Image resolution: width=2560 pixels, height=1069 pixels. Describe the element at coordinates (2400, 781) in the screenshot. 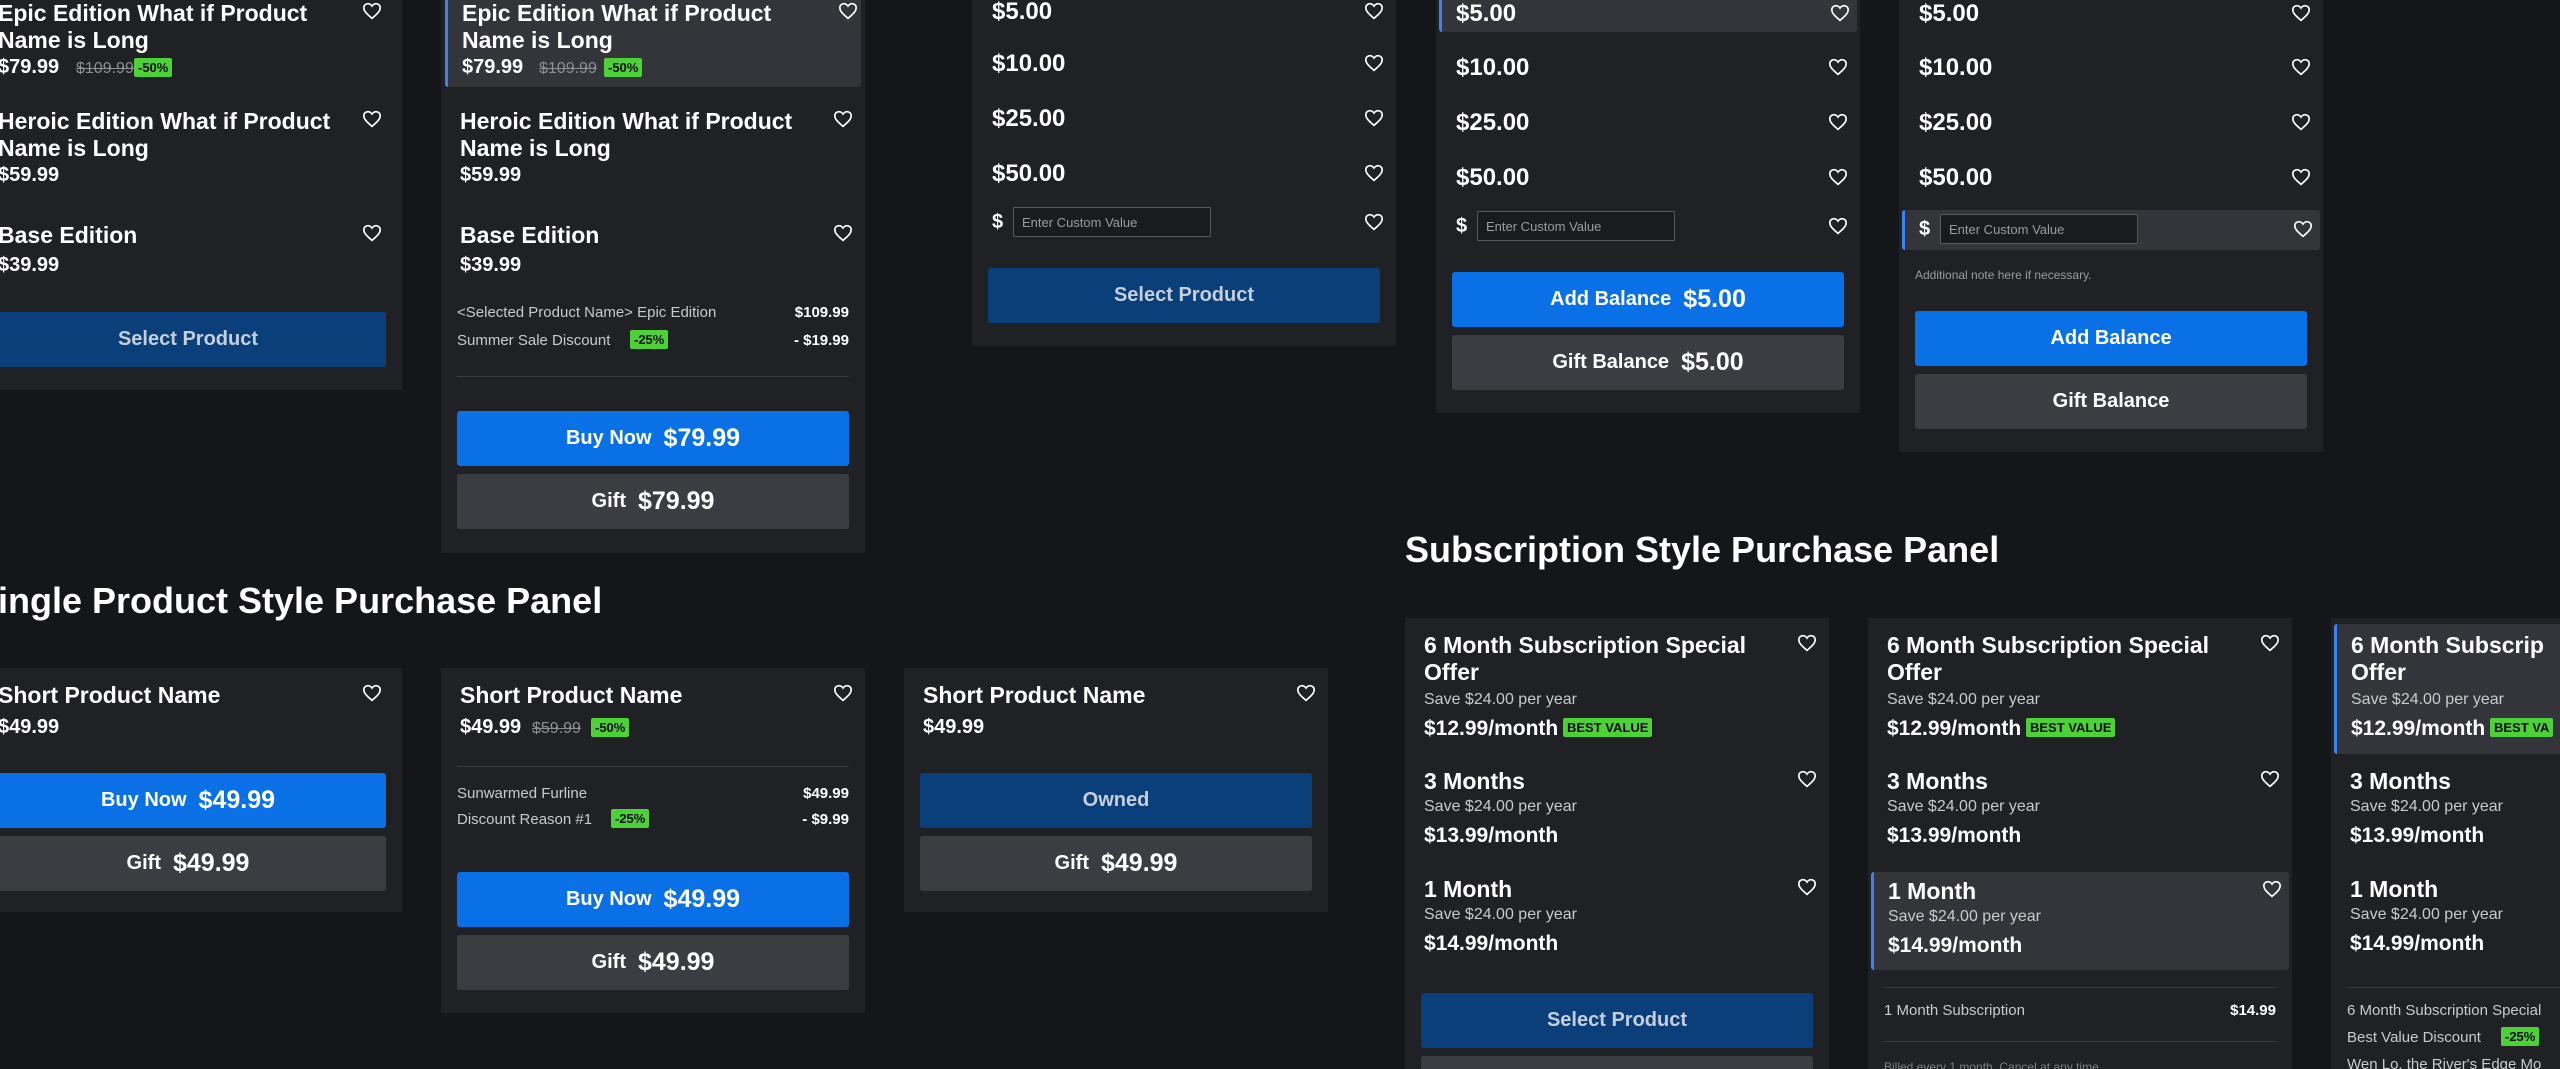

I see `subscription-name: 3 Months` at that location.